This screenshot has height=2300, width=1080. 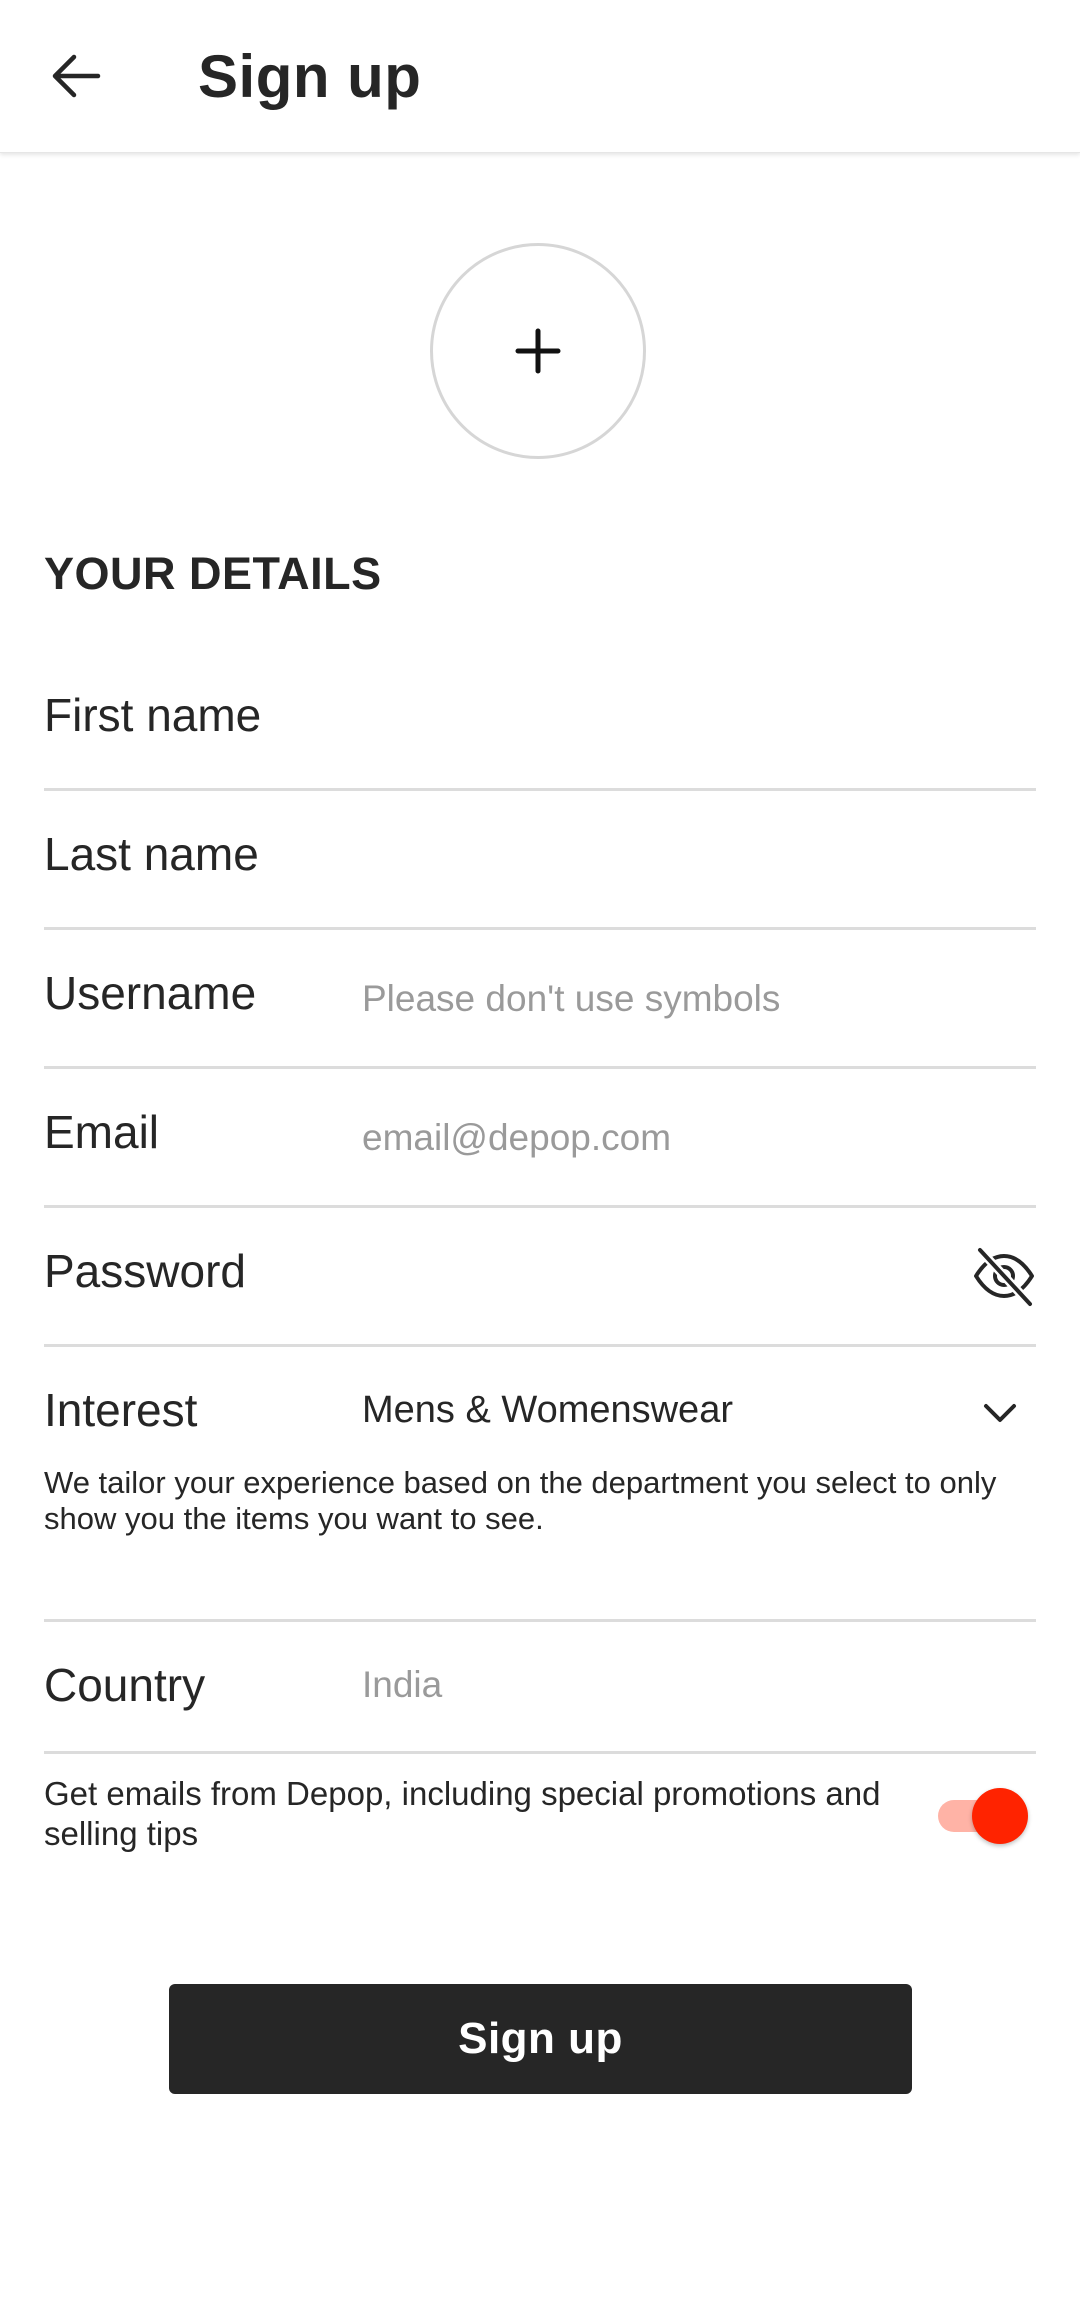 What do you see at coordinates (540, 2039) in the screenshot?
I see `sign-up-button: Sign up` at bounding box center [540, 2039].